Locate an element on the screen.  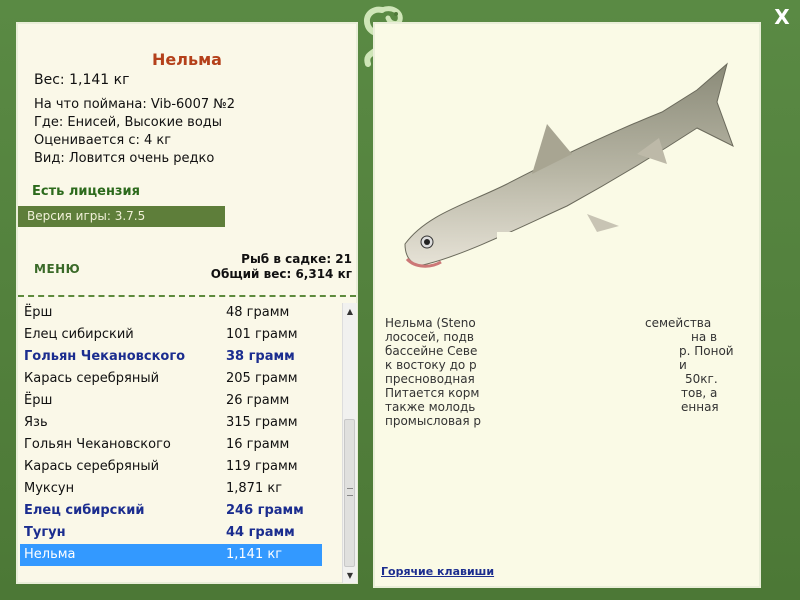
fish-count: Рыб в садке: 21 is located at coordinates (296, 259).